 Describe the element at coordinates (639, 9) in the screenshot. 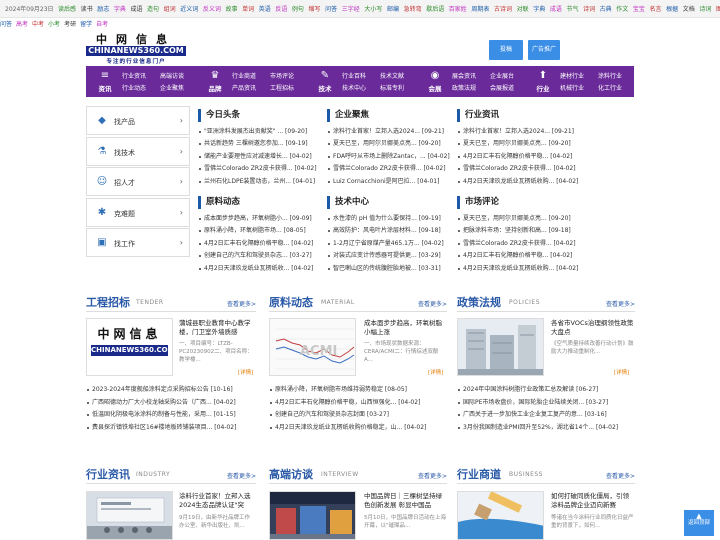

I see `top-link: 宝宝` at that location.